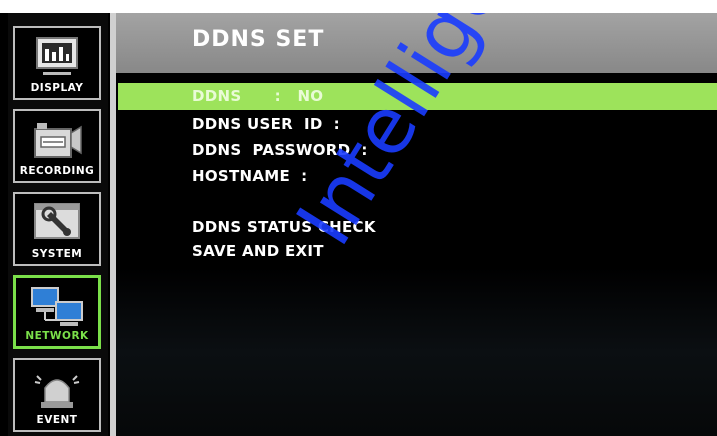 The width and height of the screenshot is (717, 436). What do you see at coordinates (258, 39) in the screenshot?
I see `page-title: DDNS SET` at bounding box center [258, 39].